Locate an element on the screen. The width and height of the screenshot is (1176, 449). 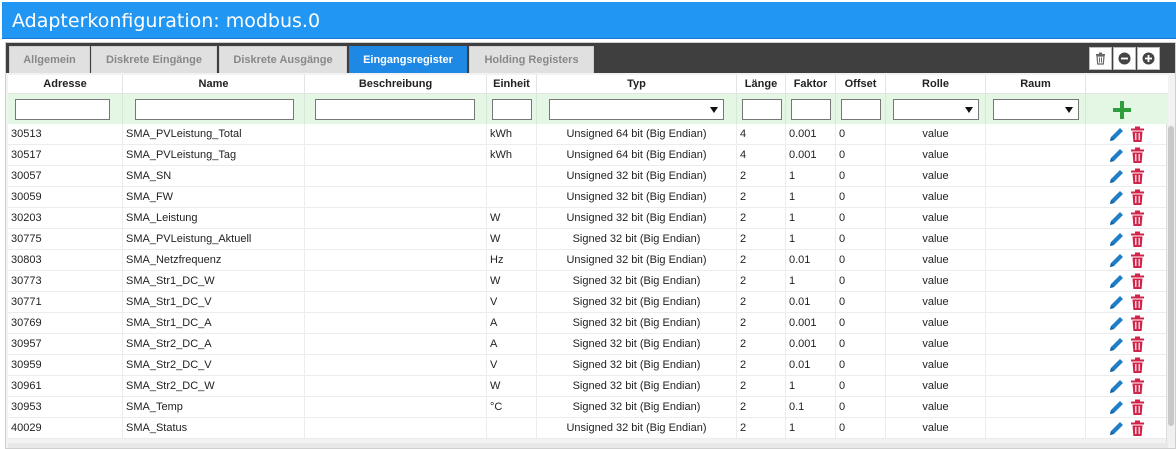
cell-einheit: kWh is located at coordinates (512, 134).